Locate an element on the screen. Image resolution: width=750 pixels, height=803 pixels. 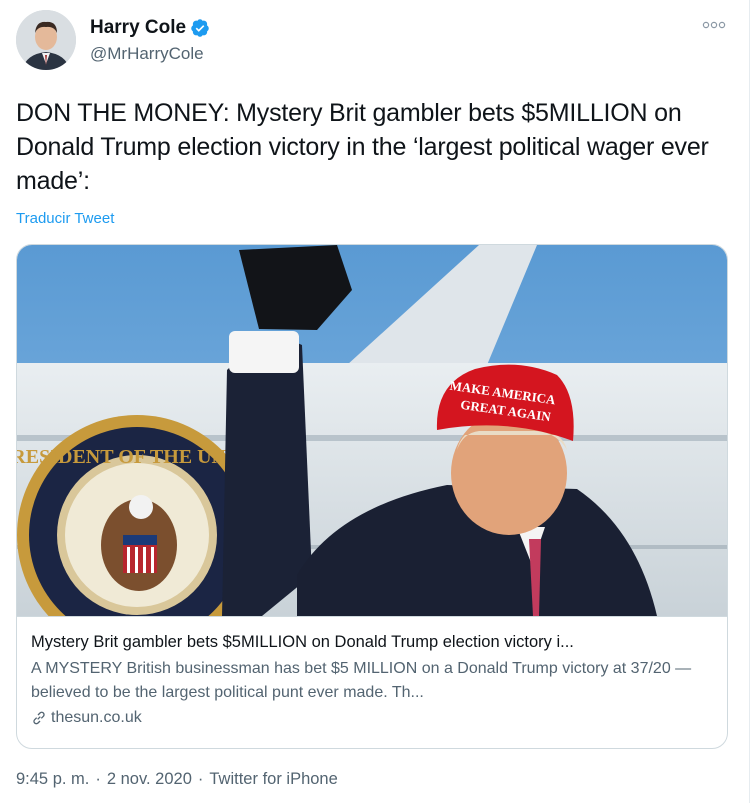
avatar is located at coordinates (46, 40).